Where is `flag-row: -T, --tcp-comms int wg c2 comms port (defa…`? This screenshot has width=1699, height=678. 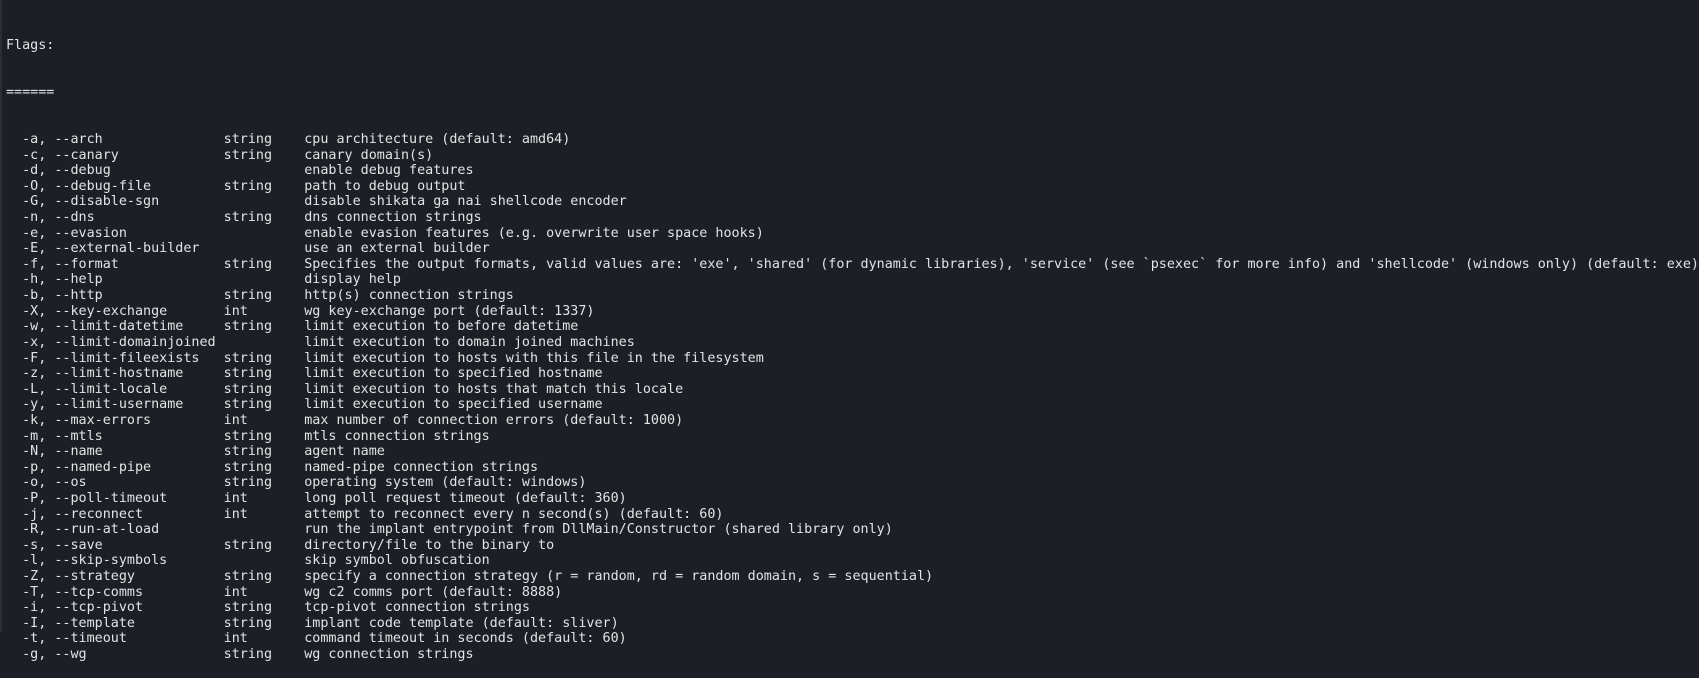
flag-row: -T, --tcp-comms int wg c2 comms port (defa… is located at coordinates (852, 593).